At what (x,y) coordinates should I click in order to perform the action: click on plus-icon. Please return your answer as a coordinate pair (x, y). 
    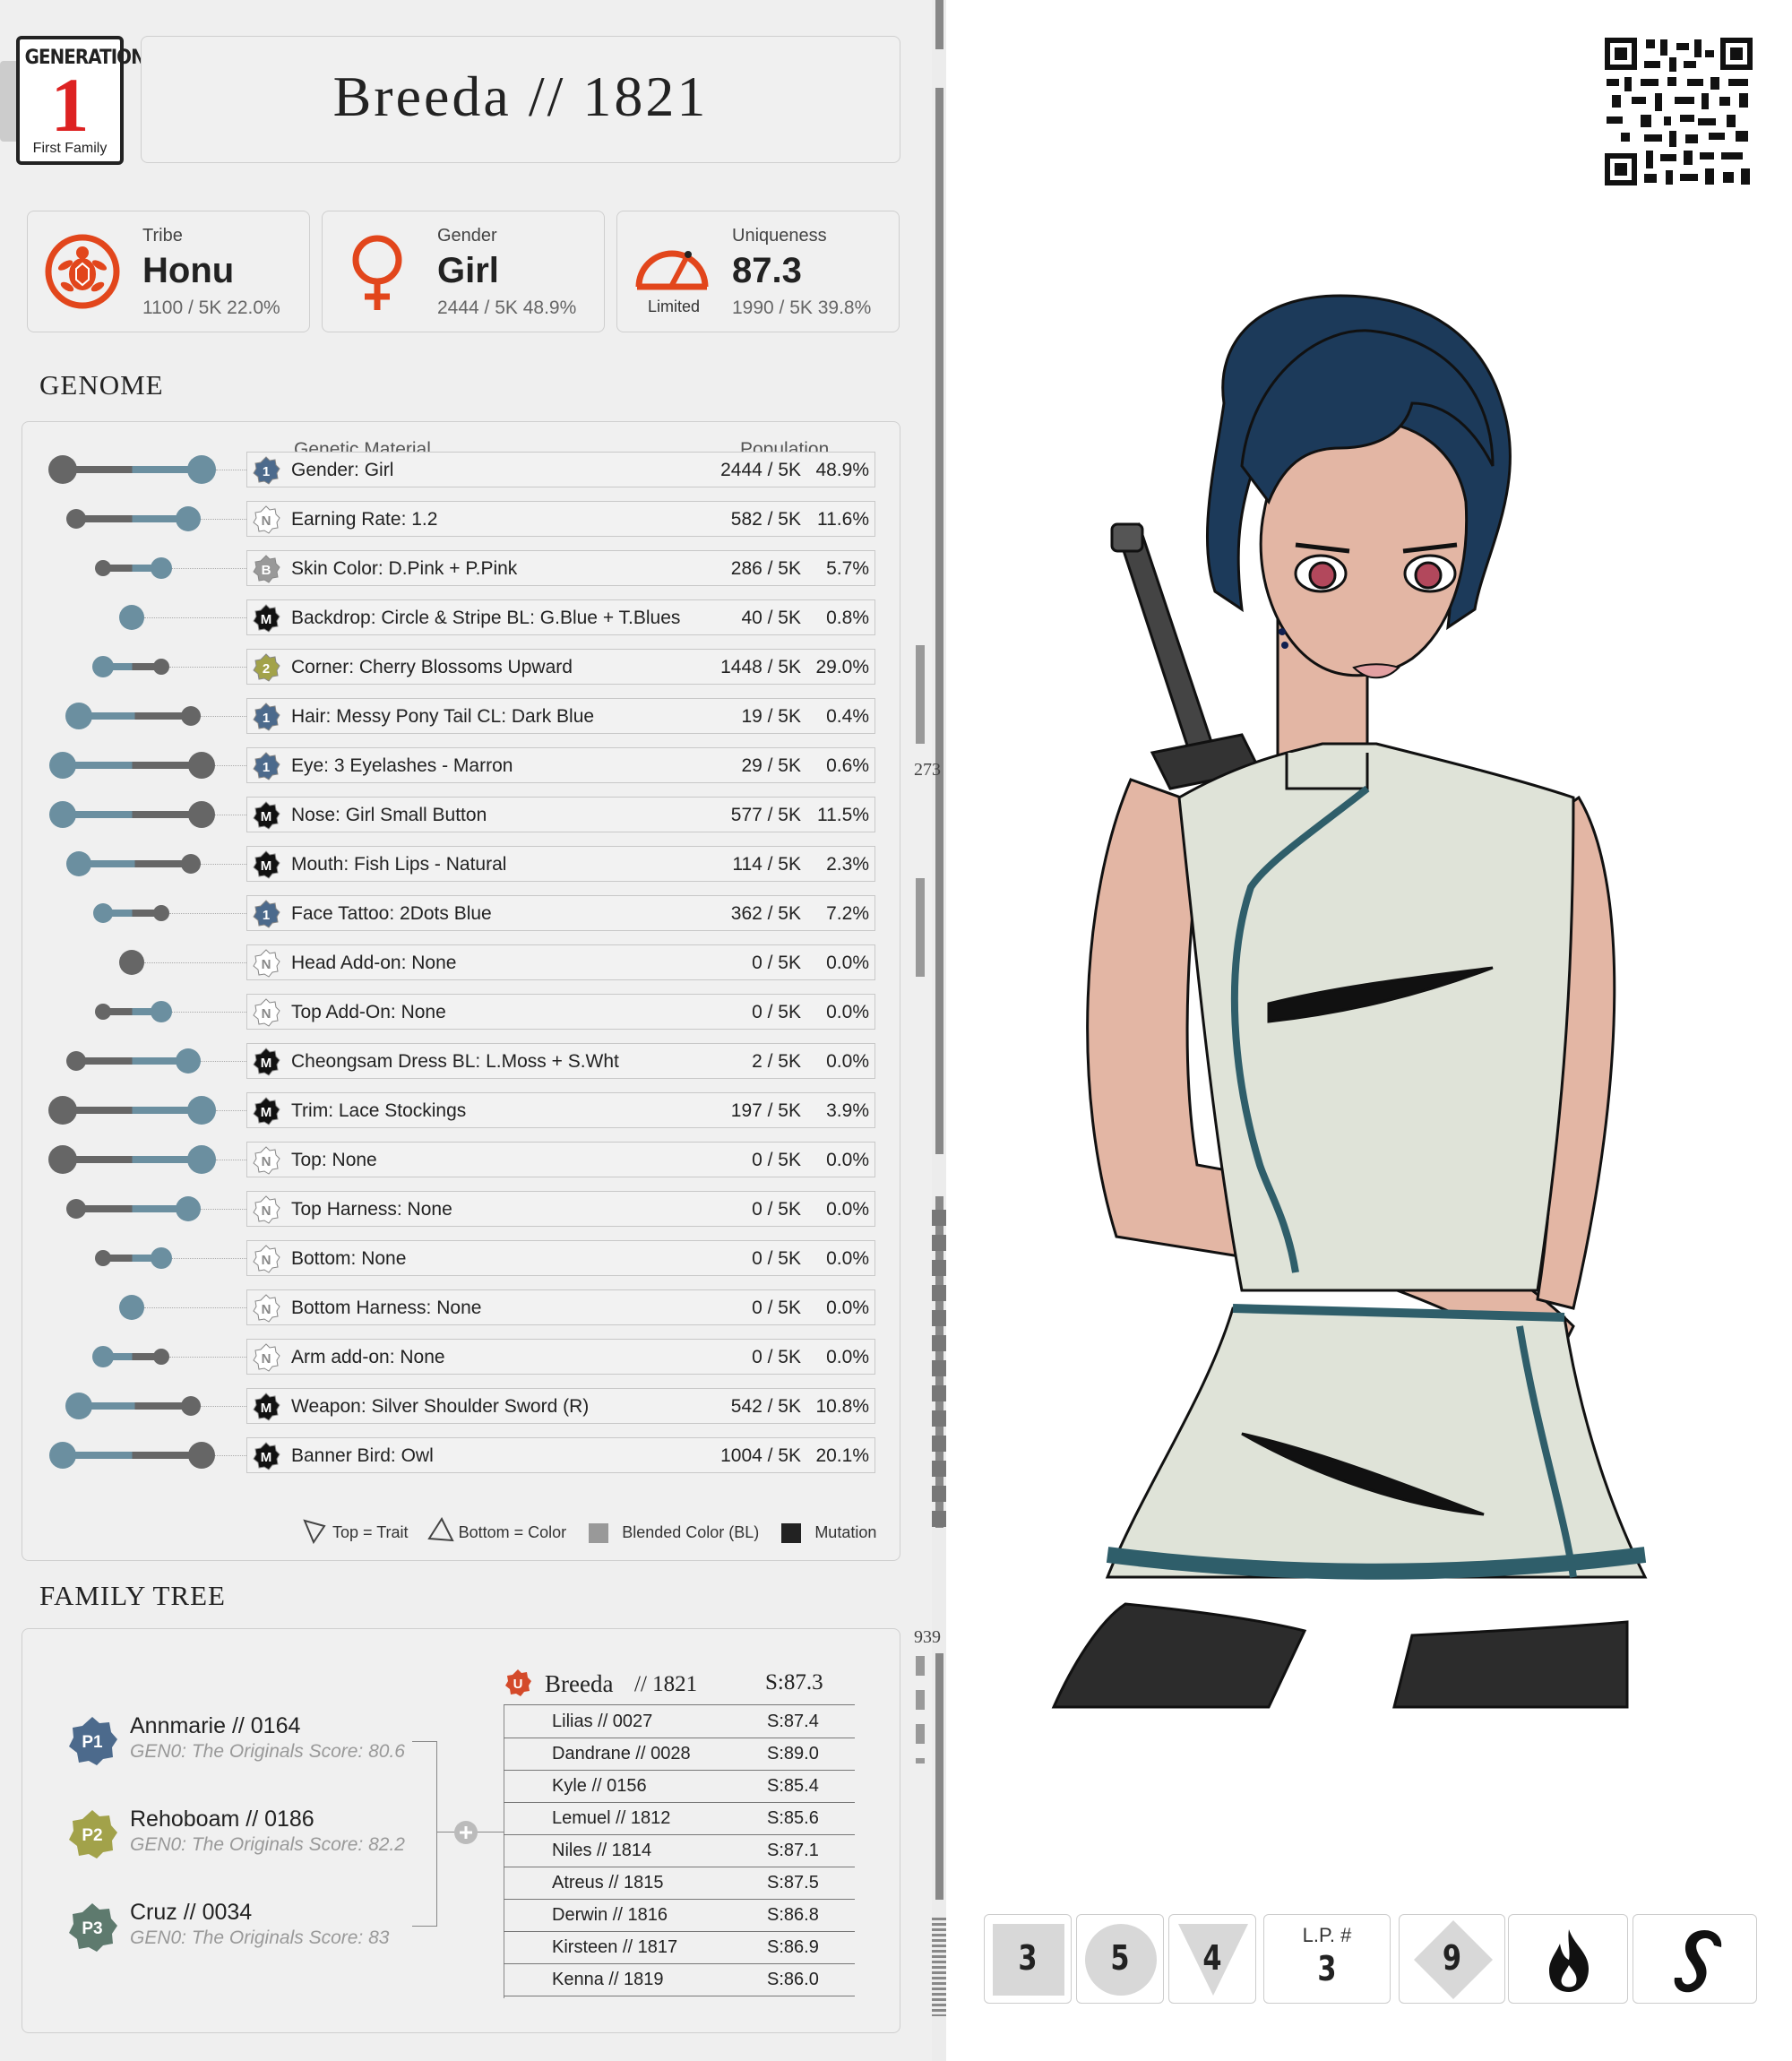
    Looking at the image, I should click on (466, 1832).